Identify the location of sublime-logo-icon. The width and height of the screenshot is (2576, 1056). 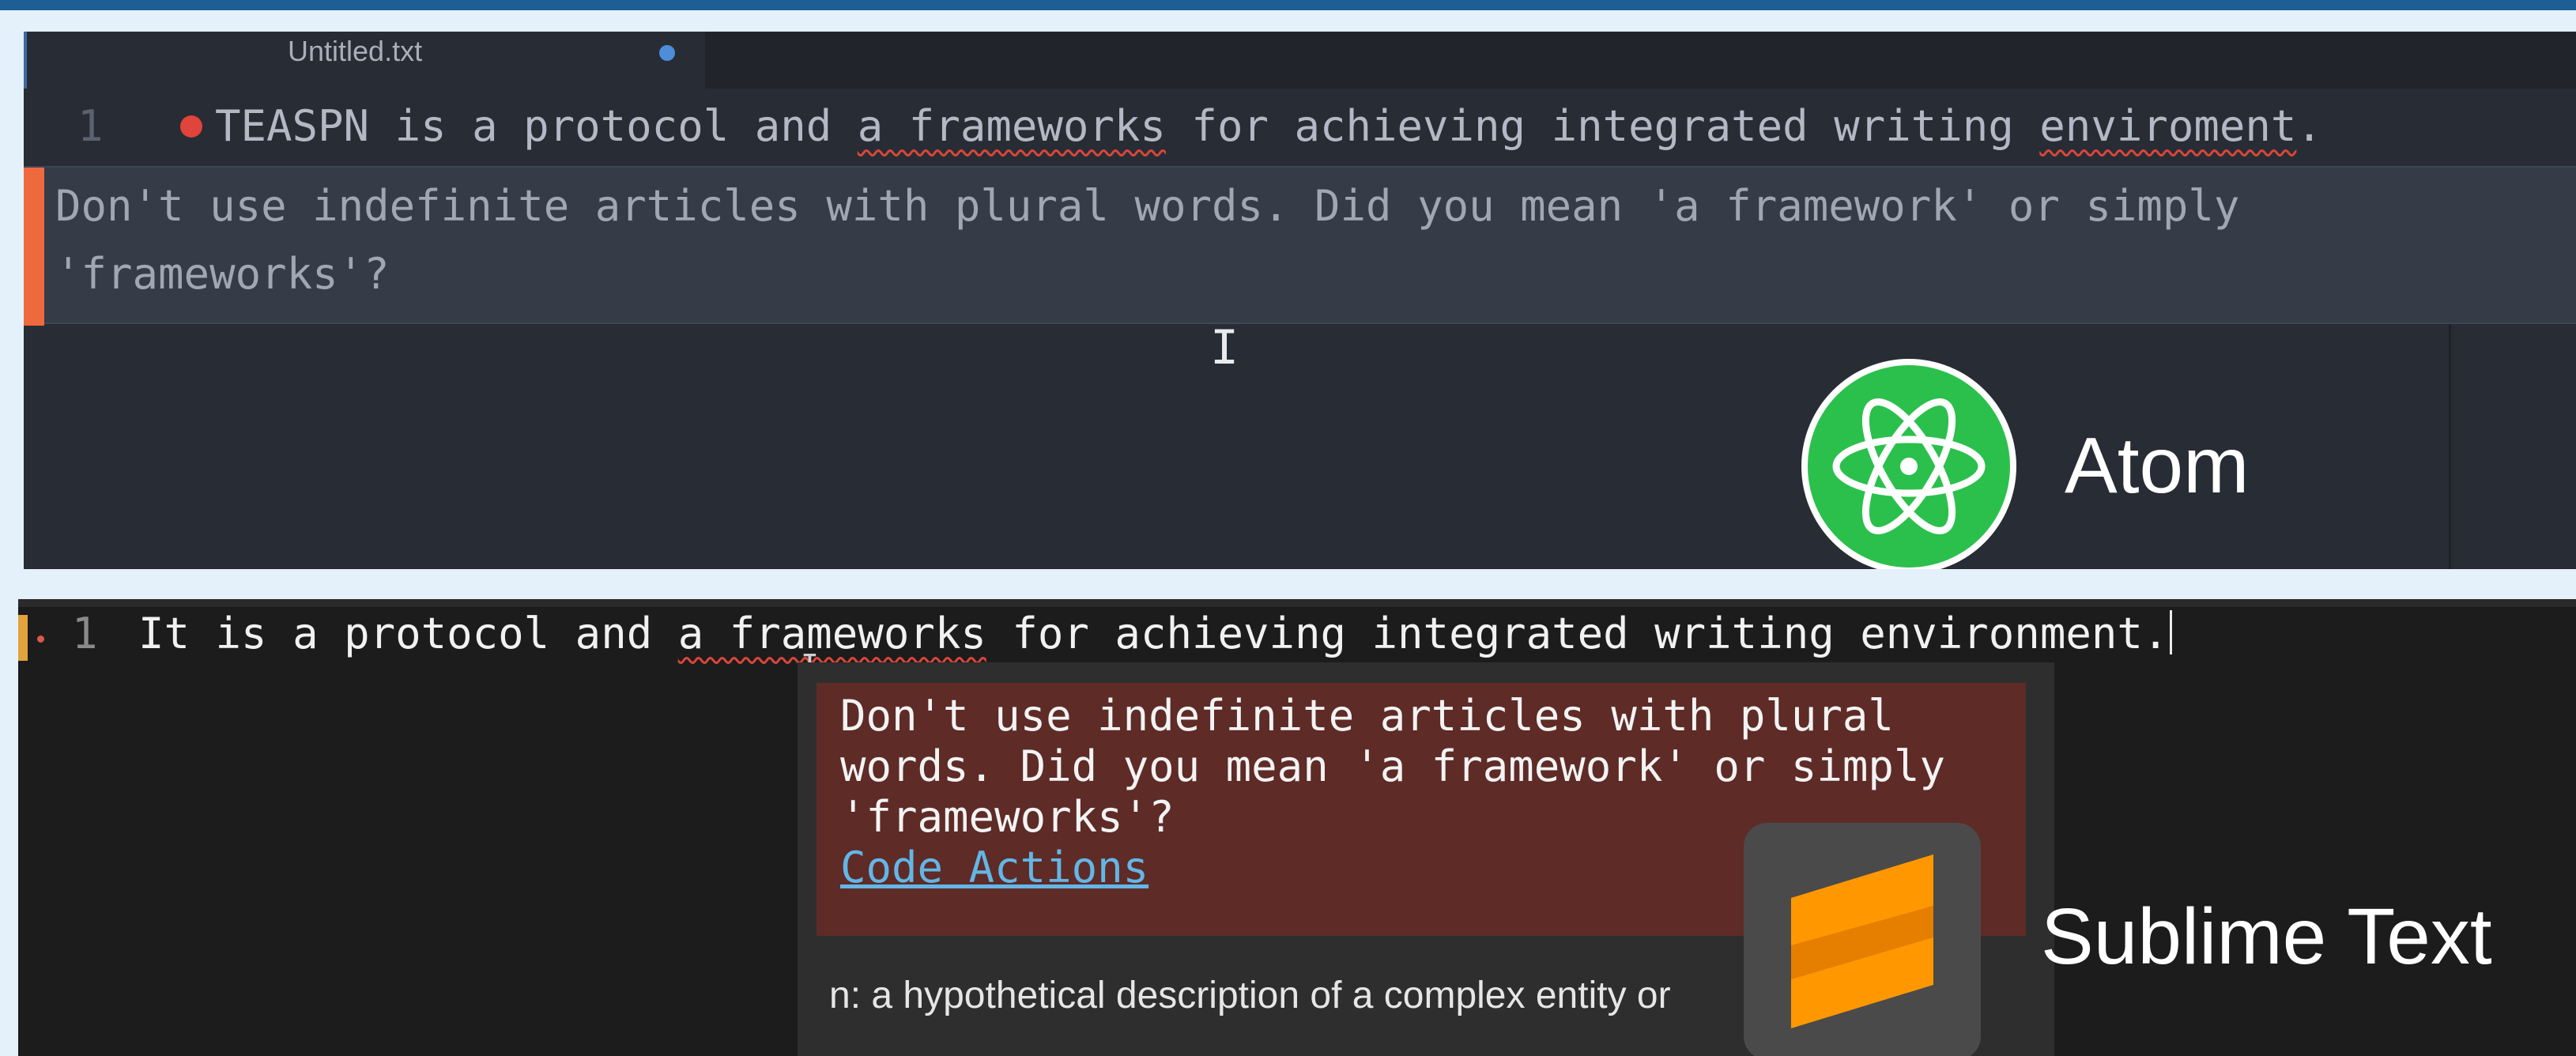
(1862, 939).